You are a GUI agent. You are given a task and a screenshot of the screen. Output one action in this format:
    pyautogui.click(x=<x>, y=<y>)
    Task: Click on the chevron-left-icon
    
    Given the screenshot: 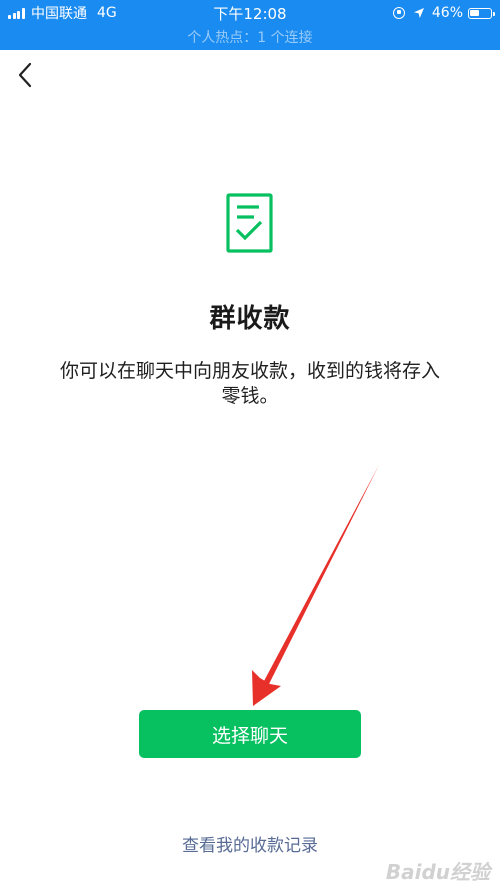 What is the action you would take?
    pyautogui.click(x=25, y=75)
    